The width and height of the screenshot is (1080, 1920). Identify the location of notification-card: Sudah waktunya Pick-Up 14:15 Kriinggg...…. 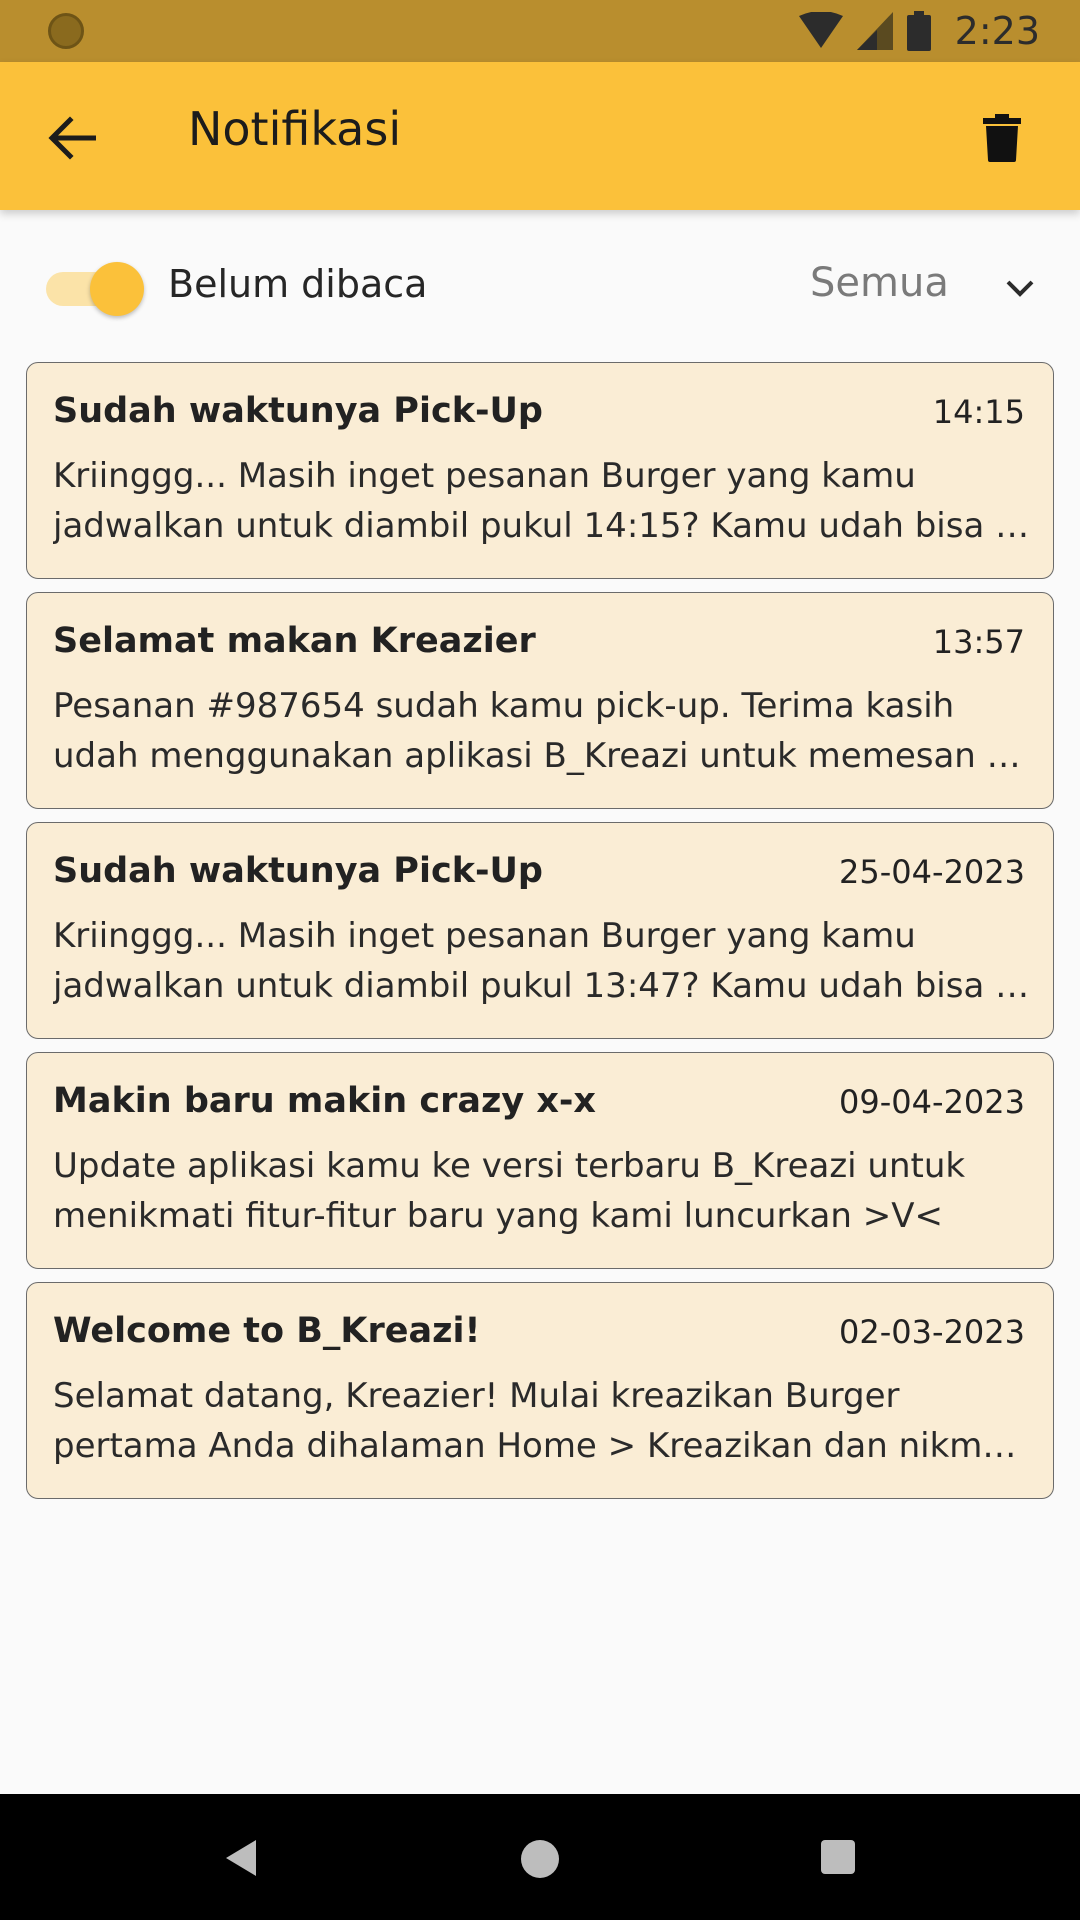
(540, 470).